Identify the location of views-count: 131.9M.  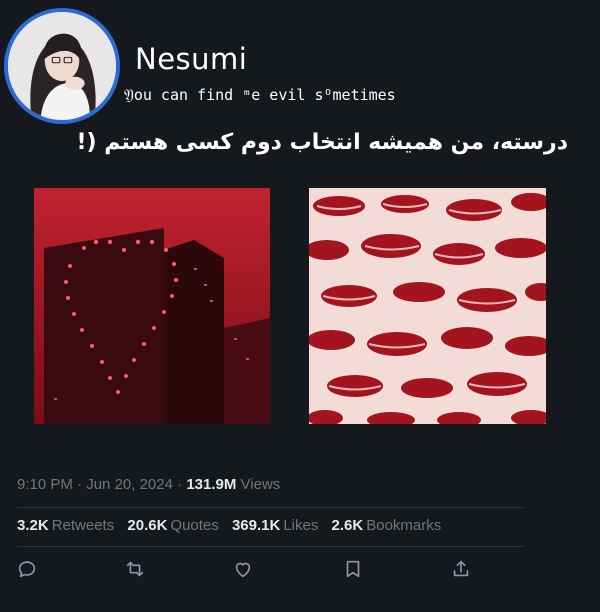
(211, 484).